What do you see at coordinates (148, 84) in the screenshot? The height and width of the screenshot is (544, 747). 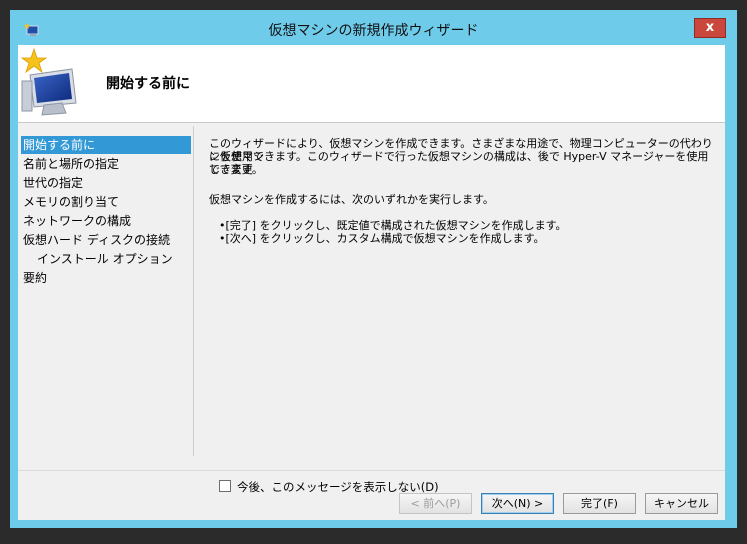 I see `page-title: 開始する前に` at bounding box center [148, 84].